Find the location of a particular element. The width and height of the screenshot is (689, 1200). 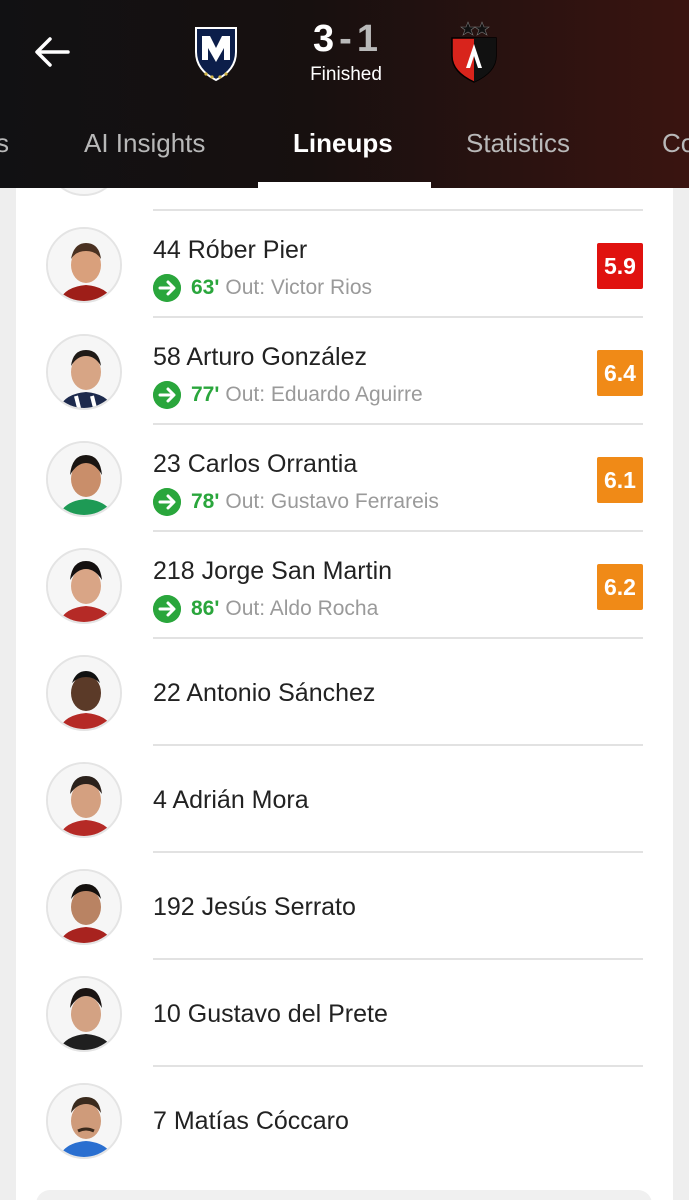

monterrey-crest-icon is located at coordinates (216, 53).